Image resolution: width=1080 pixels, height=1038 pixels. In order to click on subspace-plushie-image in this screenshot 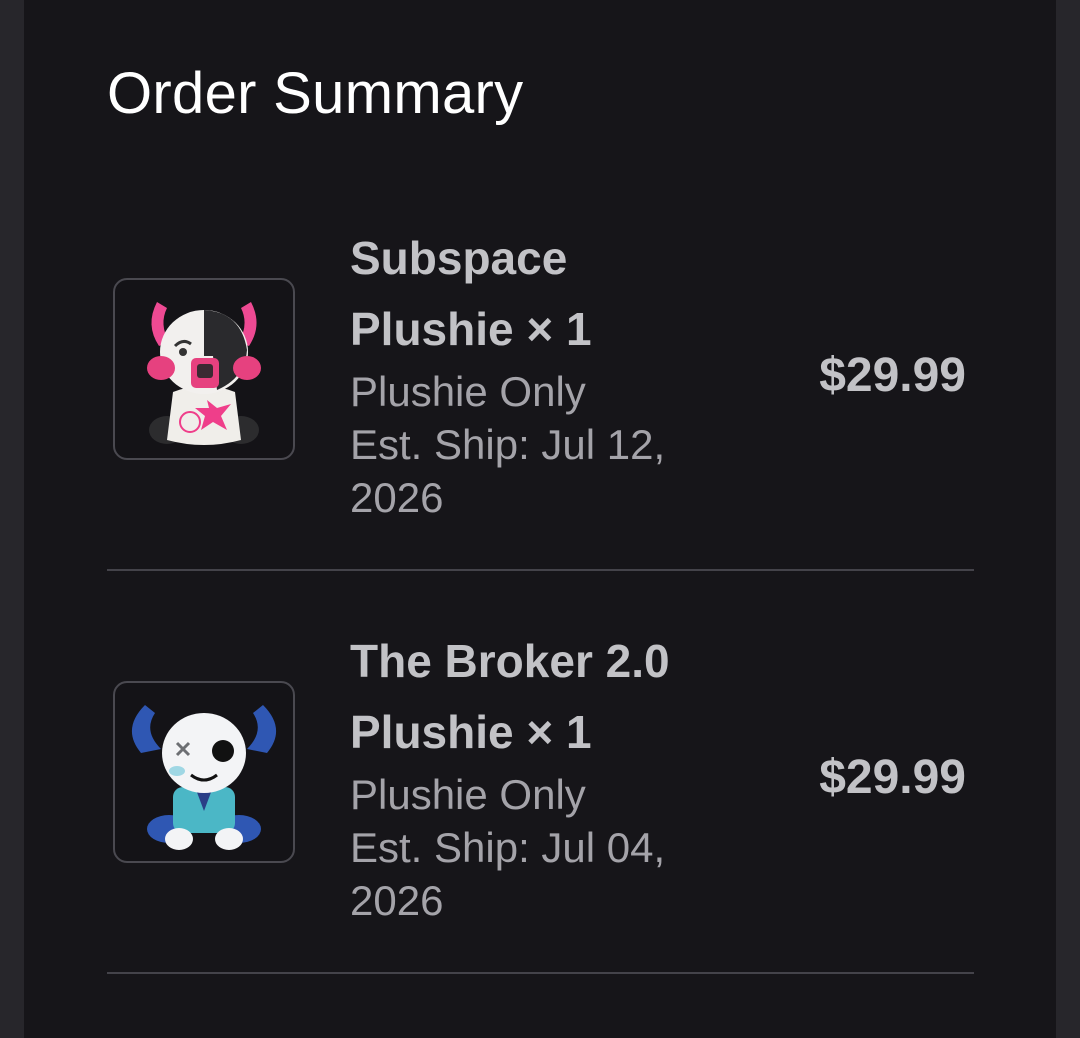, I will do `click(204, 369)`.